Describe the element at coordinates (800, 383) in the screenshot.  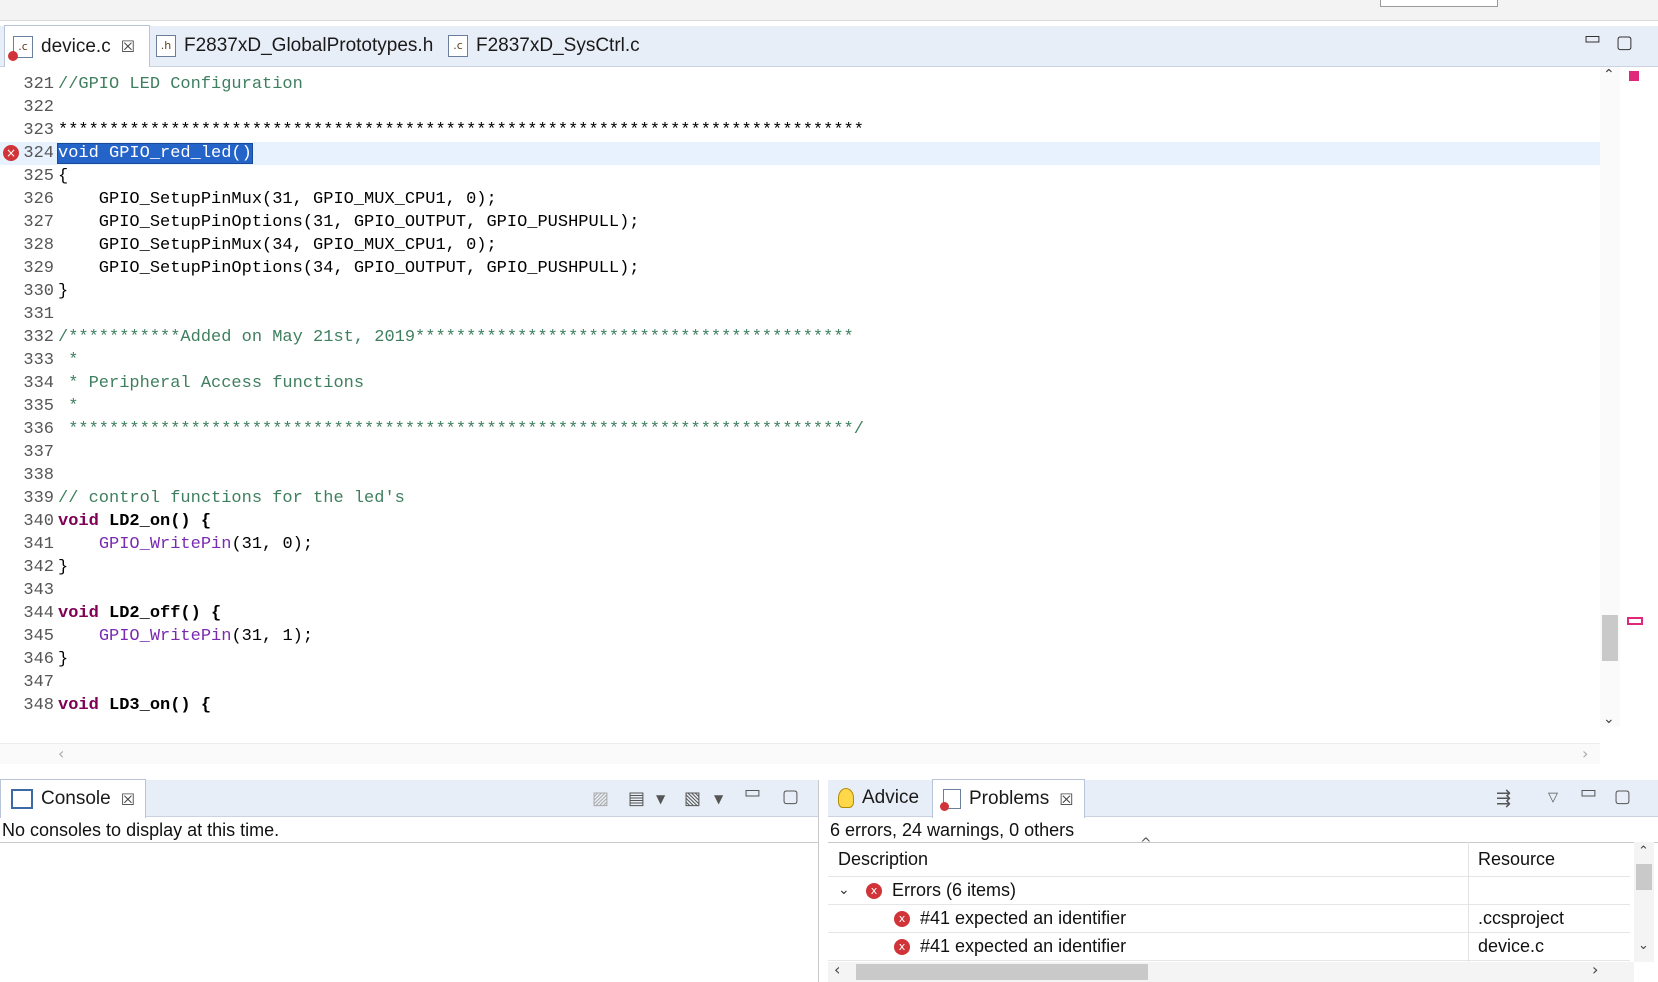
I see `code-line: 334 * Peripheral Access functions` at that location.